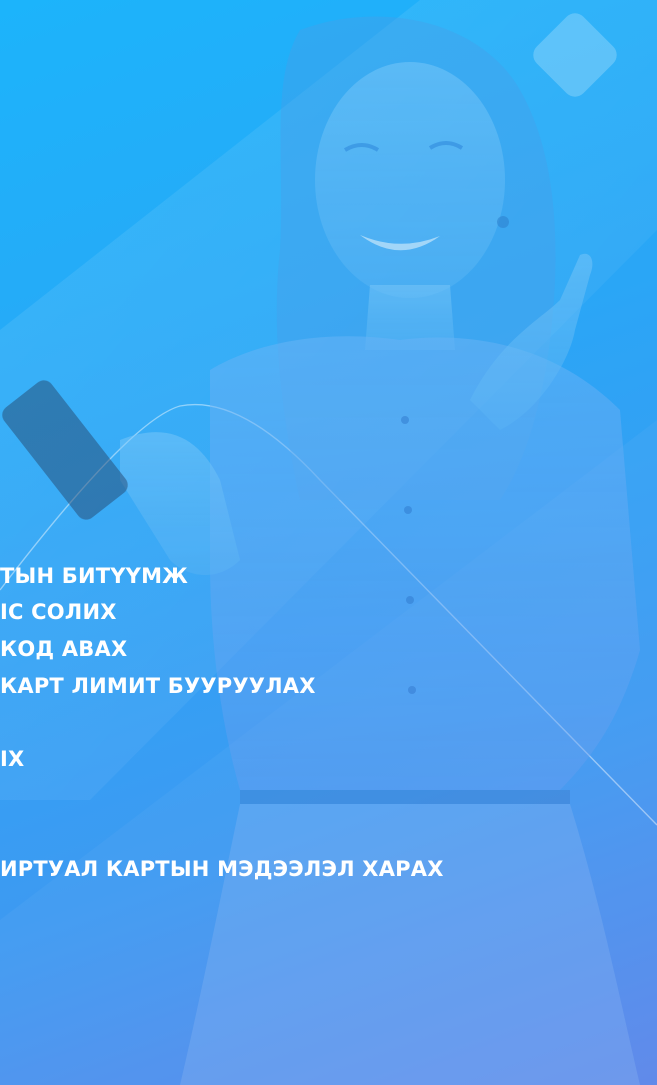 The height and width of the screenshot is (1085, 657). Describe the element at coordinates (12, 759) in the screenshot. I see `feature-item-5: ІХ` at that location.